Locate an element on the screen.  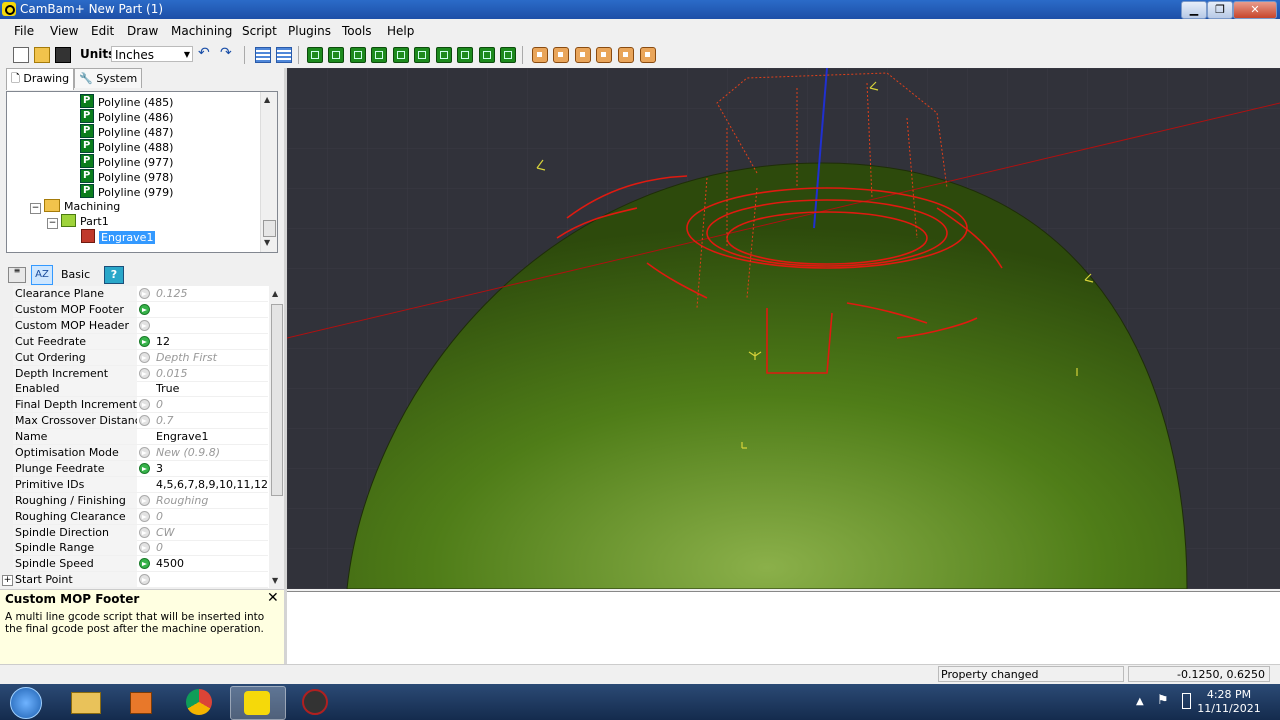
taskbar-chrome is located at coordinates (199, 702).